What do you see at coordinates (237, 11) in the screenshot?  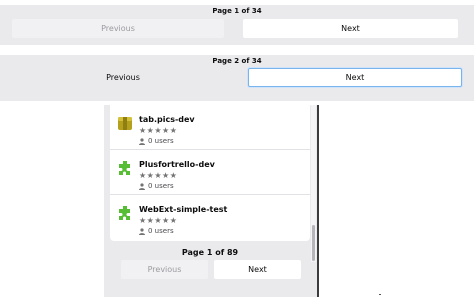 I see `page-indicator: Page 1 of 34` at bounding box center [237, 11].